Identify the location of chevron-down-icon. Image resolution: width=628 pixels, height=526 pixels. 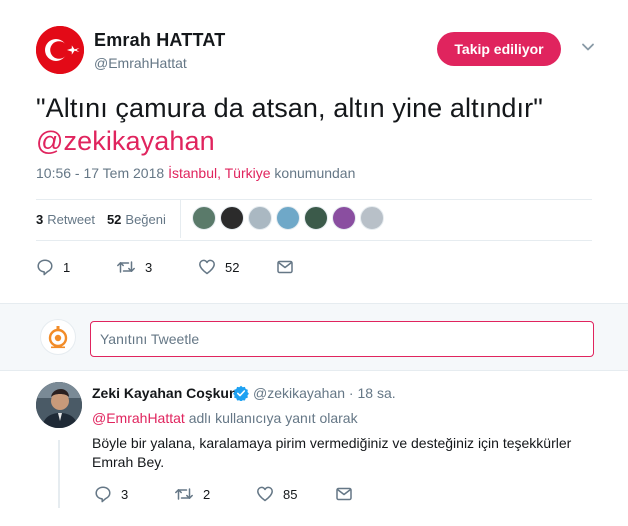
(588, 47).